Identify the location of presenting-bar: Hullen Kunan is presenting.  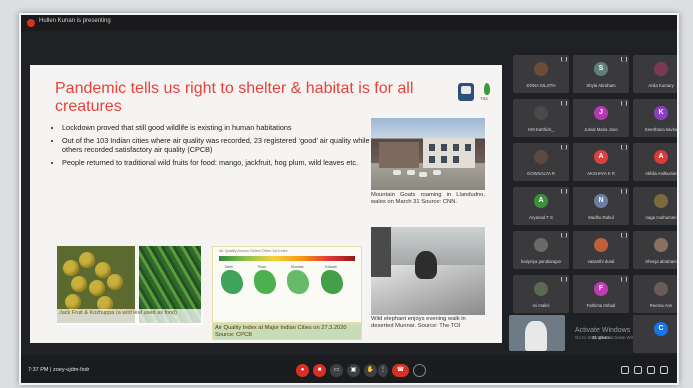
(349, 23).